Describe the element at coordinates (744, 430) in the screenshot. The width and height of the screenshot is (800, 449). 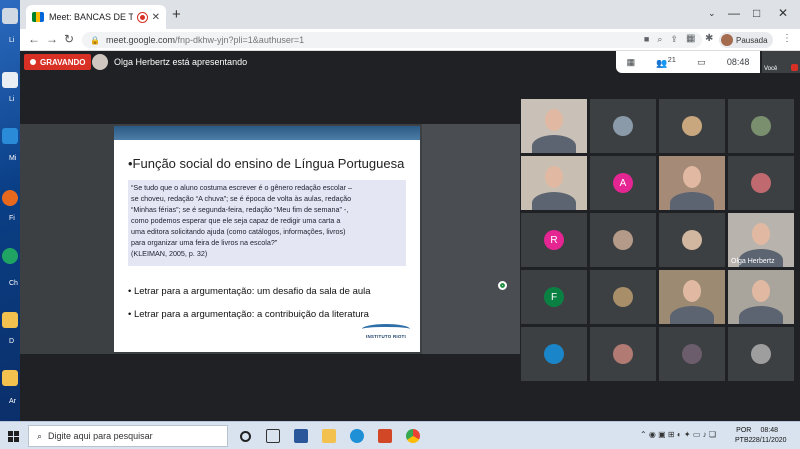
I see `lang-primary: POR` at that location.